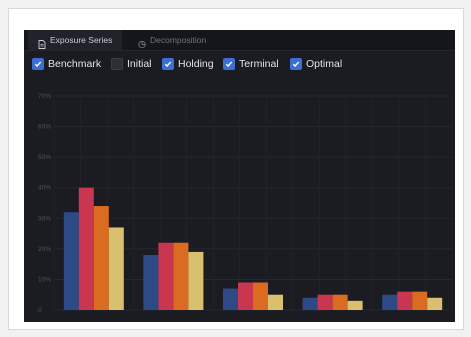 Image resolution: width=471 pixels, height=337 pixels. What do you see at coordinates (259, 64) in the screenshot?
I see `terminal-label: Terminal` at bounding box center [259, 64].